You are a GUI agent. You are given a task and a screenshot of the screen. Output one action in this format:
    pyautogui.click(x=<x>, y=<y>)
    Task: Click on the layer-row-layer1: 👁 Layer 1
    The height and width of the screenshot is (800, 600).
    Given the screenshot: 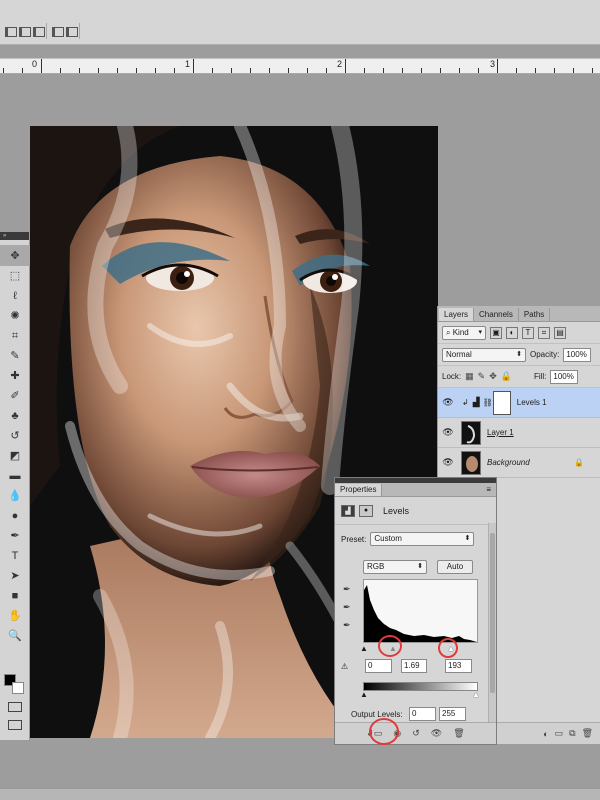 What is the action you would take?
    pyautogui.click(x=519, y=433)
    